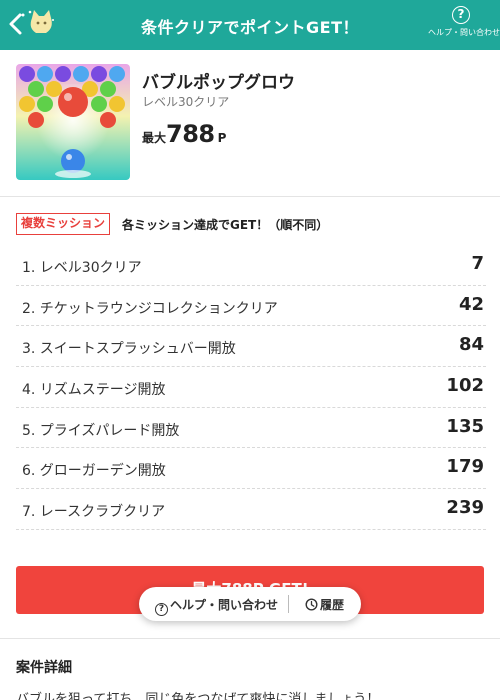 Image resolution: width=500 pixels, height=700 pixels. Describe the element at coordinates (288, 604) in the screenshot. I see `separator` at that location.